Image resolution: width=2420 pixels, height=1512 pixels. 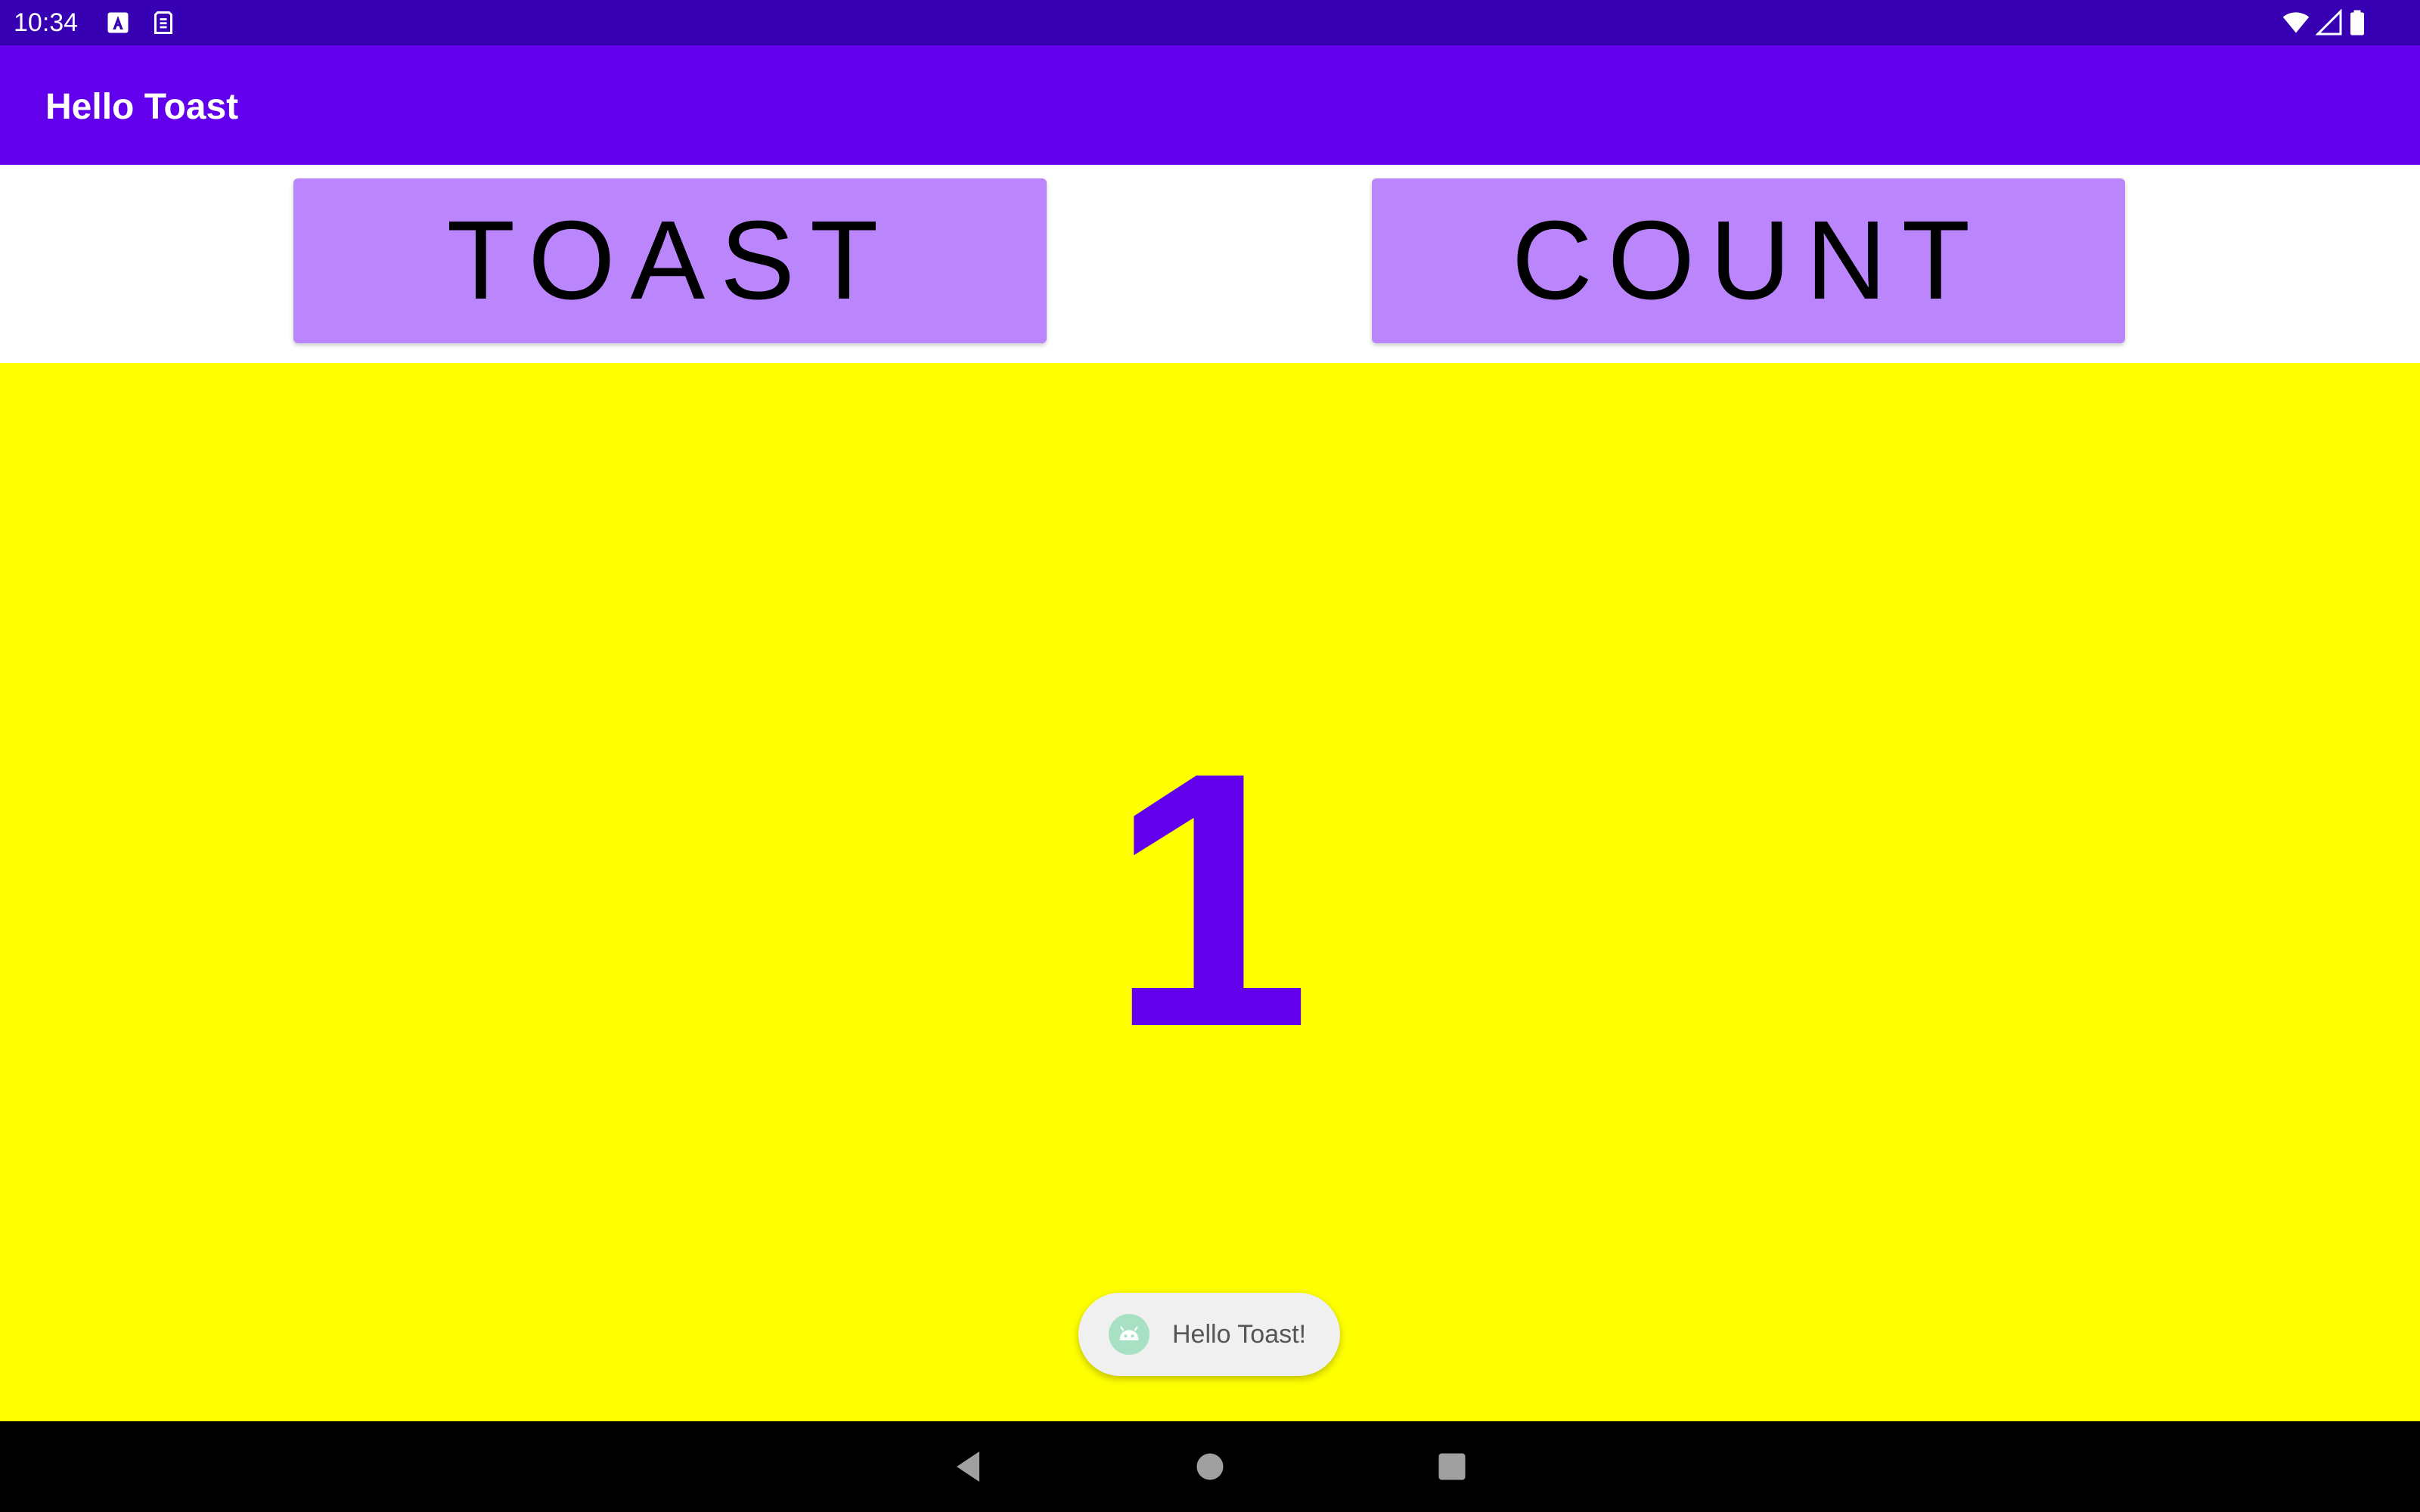 I want to click on toast-text: Hello Toast!, so click(x=1239, y=1334).